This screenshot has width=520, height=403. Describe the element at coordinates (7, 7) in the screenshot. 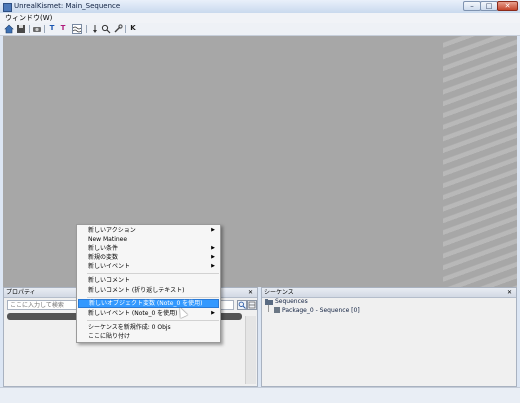

I see `app-icon` at that location.